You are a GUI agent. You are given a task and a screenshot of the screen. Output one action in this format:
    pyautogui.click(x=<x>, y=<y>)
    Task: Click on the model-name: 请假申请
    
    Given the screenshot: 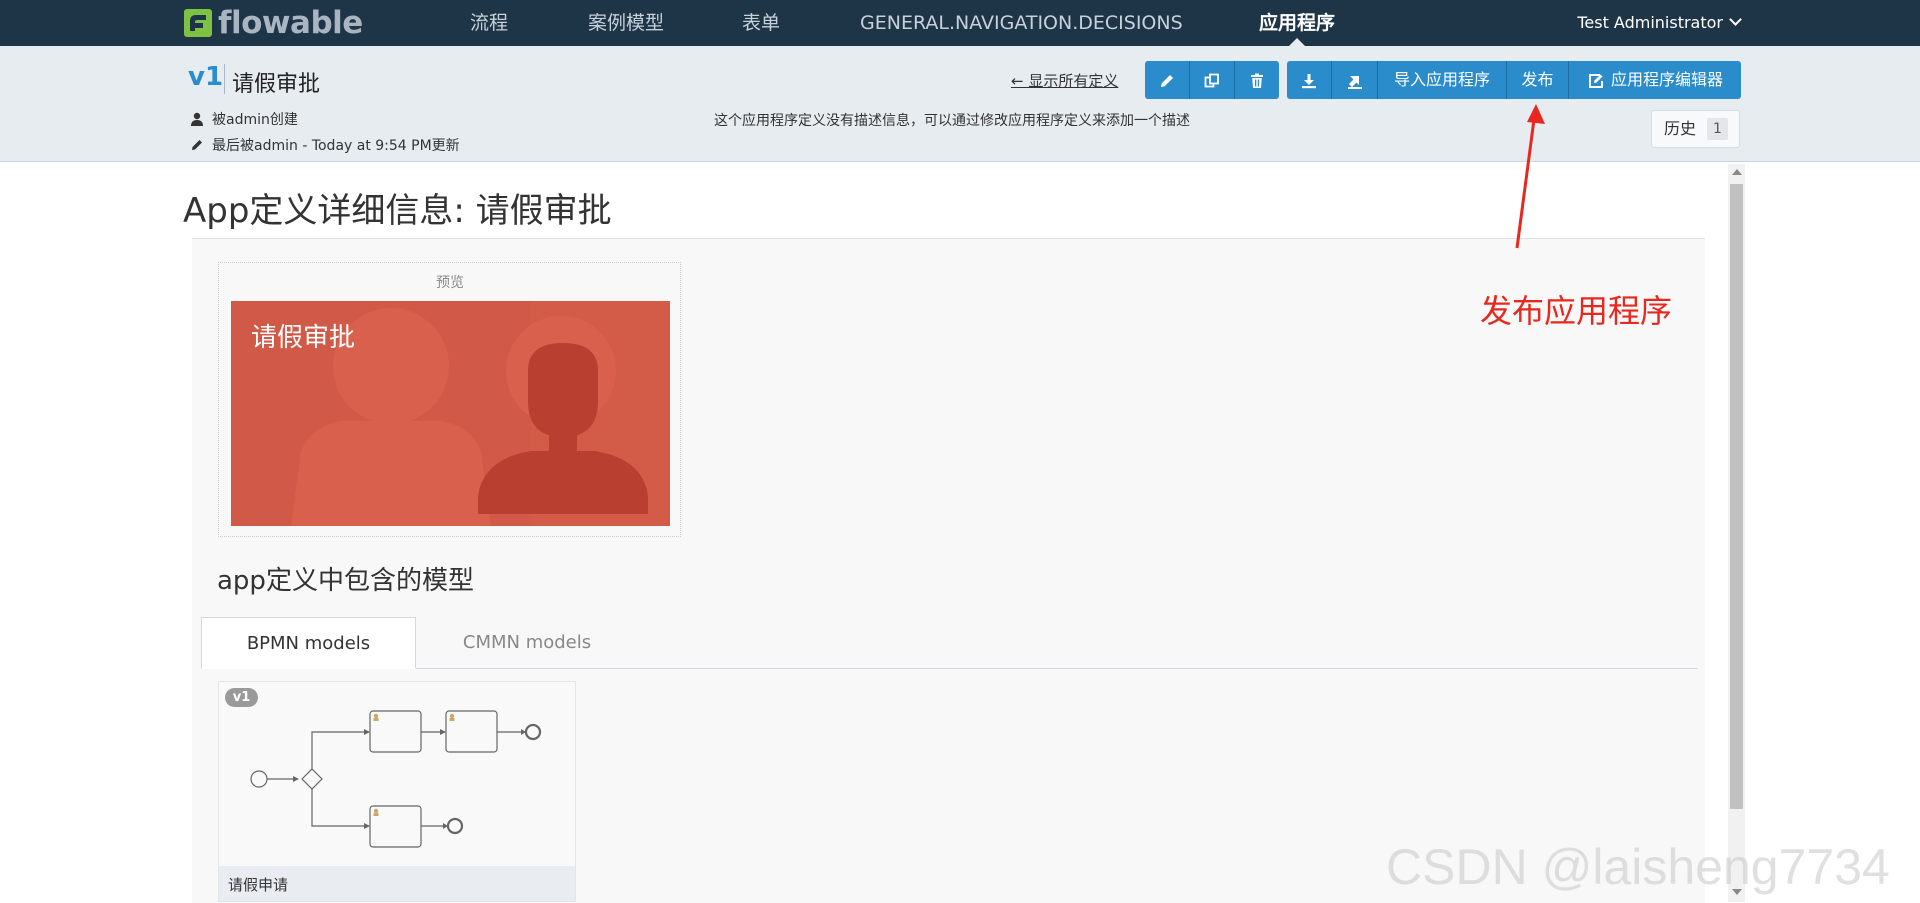 What is the action you would take?
    pyautogui.click(x=258, y=885)
    